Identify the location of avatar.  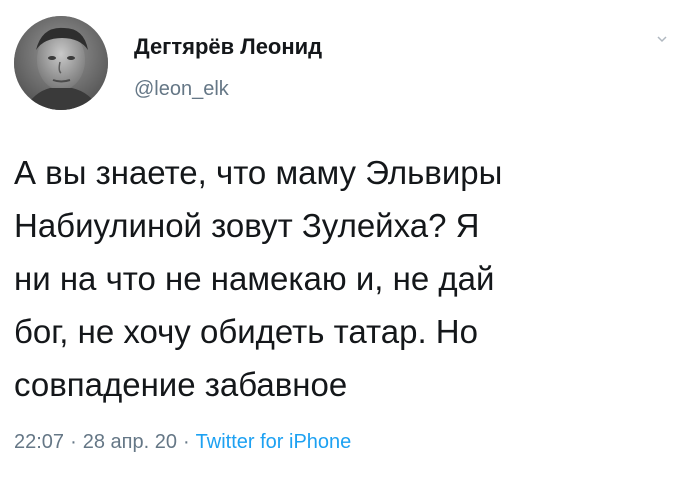
(61, 63).